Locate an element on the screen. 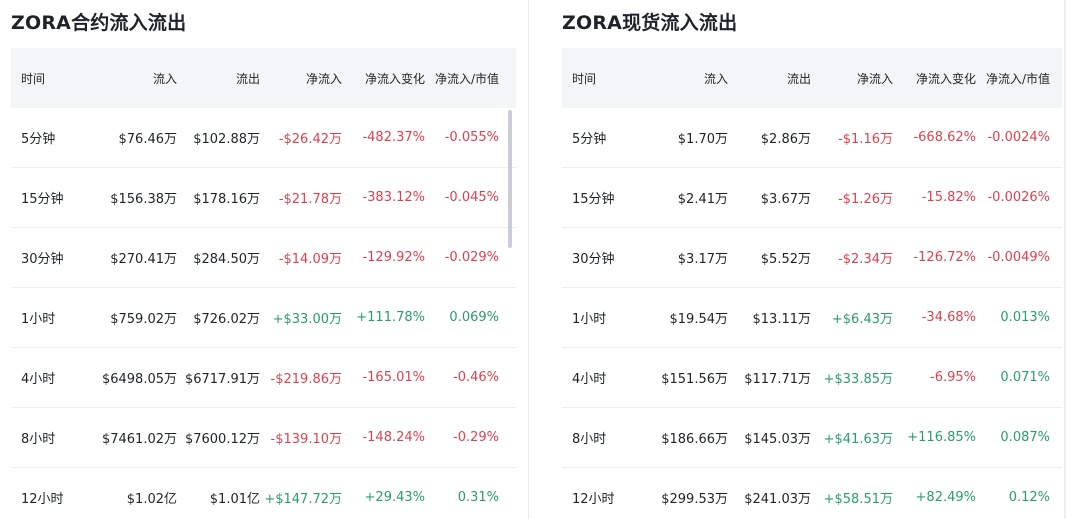 This screenshot has width=1066, height=519. net-change-cell: -148.24% is located at coordinates (393, 437).